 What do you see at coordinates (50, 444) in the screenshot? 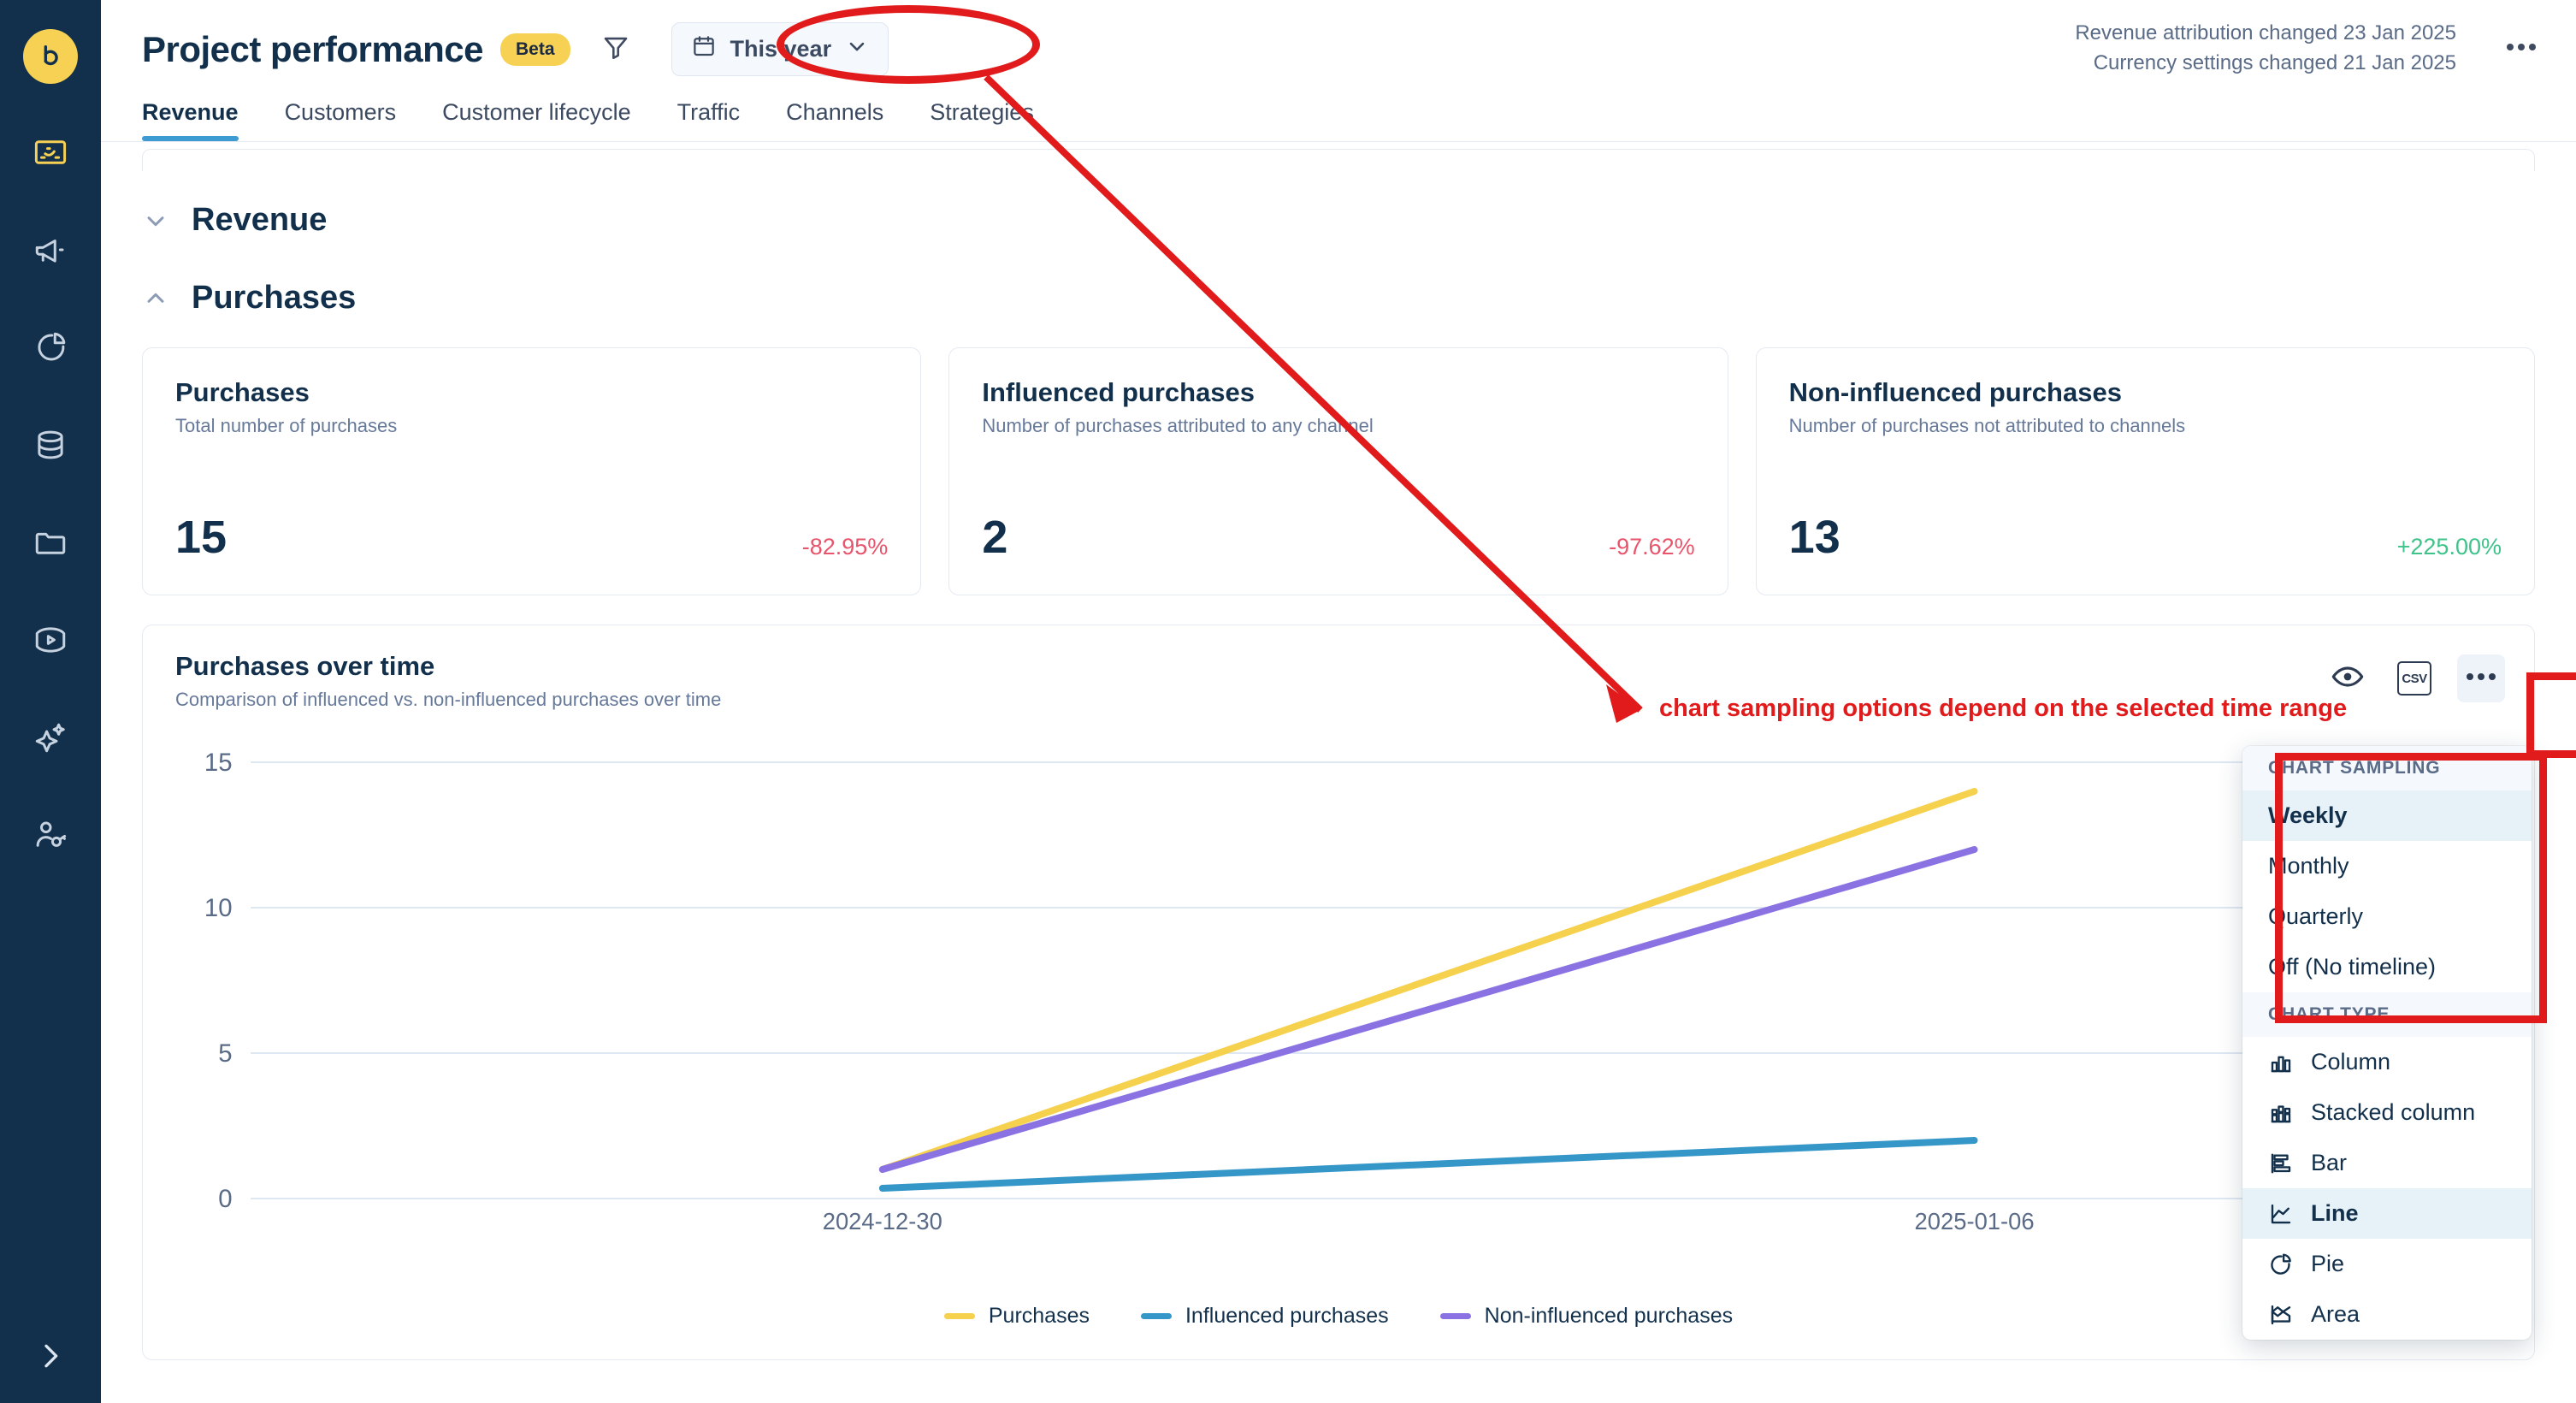
I see `sidebar-item-data` at bounding box center [50, 444].